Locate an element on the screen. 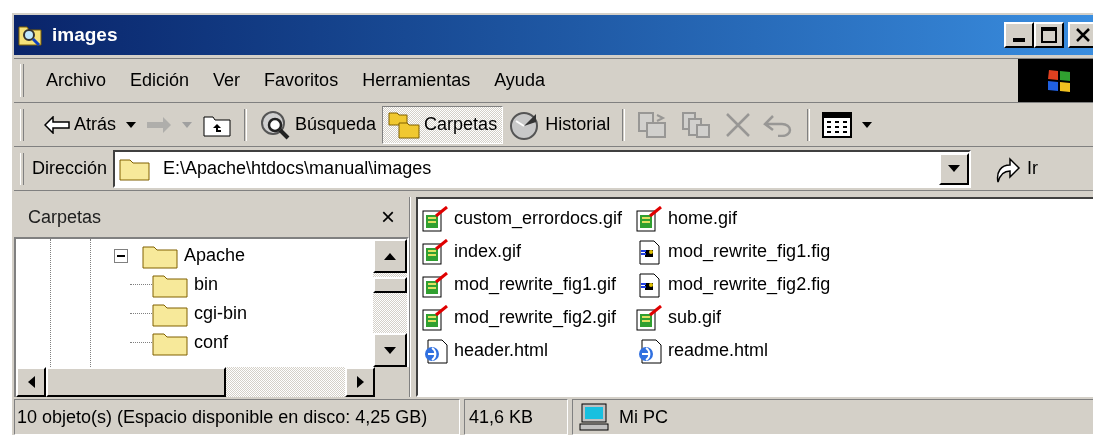  file-name: custom_errordocs.gif is located at coordinates (538, 218).